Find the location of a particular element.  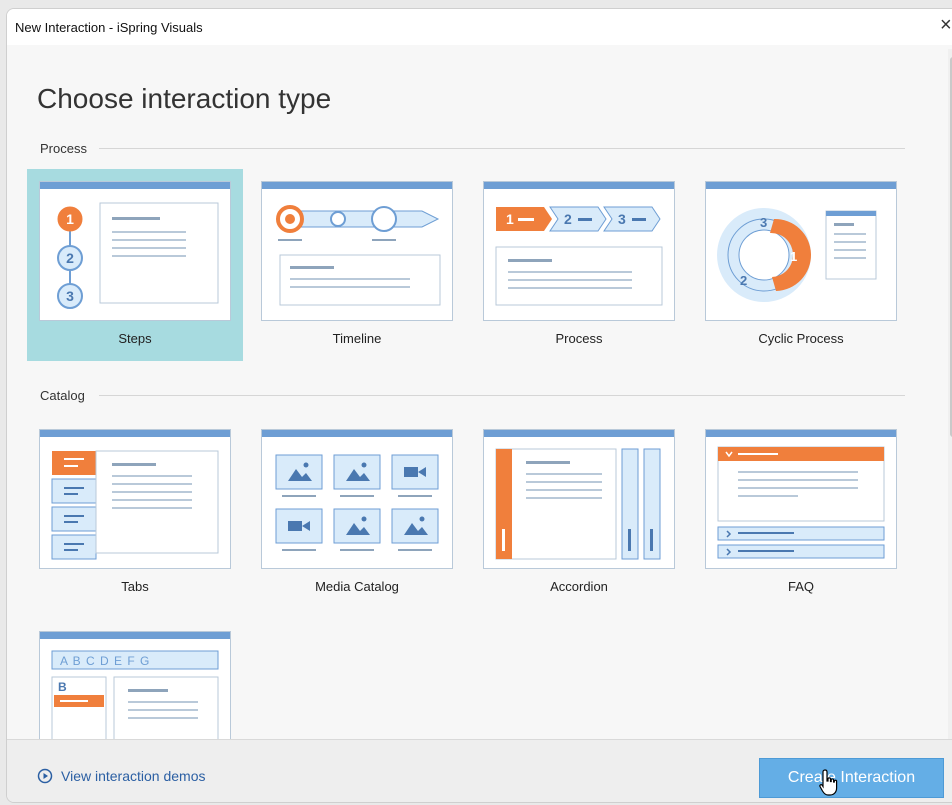

card-label: Media Catalog is located at coordinates (357, 586).